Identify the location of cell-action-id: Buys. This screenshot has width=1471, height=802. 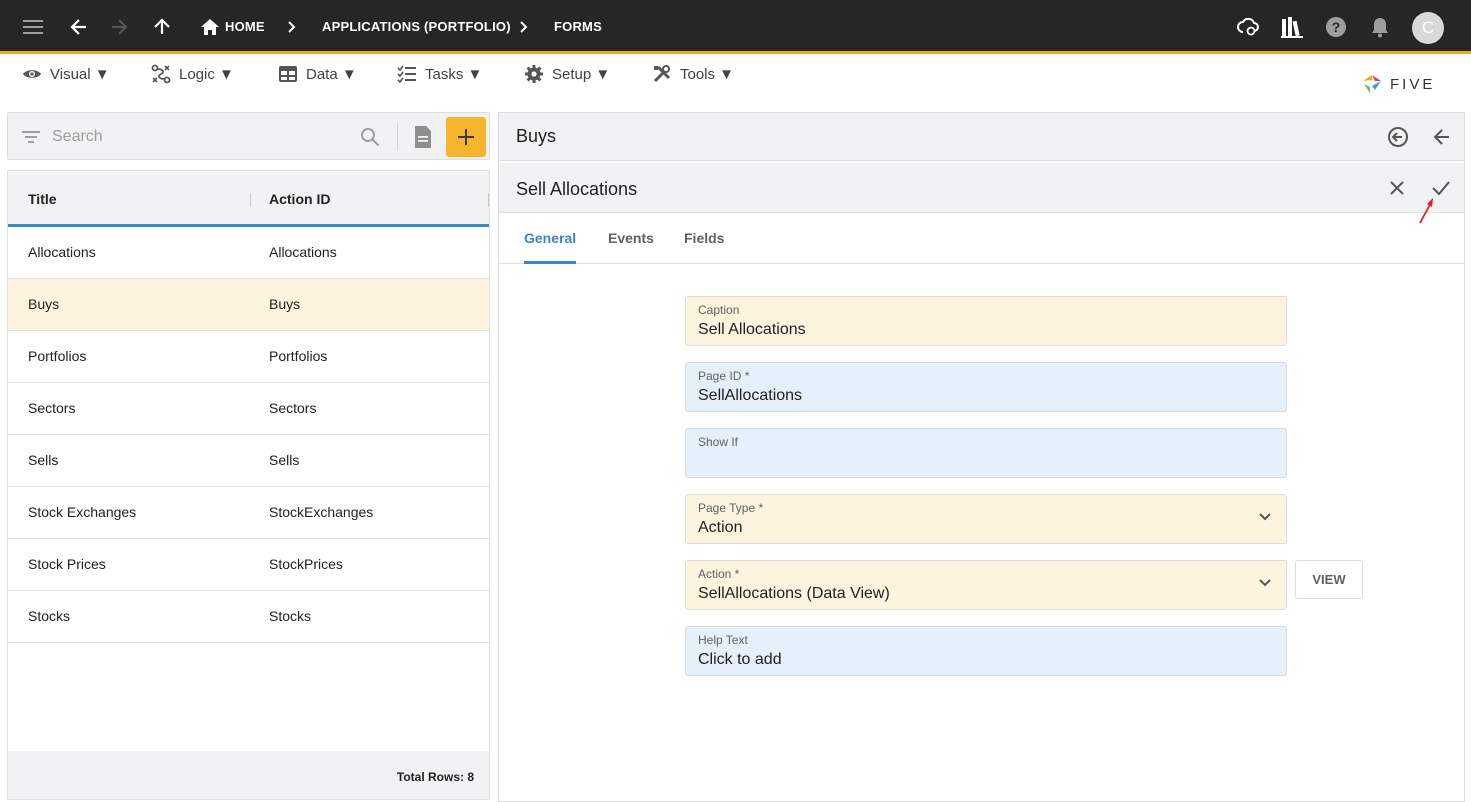
(285, 304).